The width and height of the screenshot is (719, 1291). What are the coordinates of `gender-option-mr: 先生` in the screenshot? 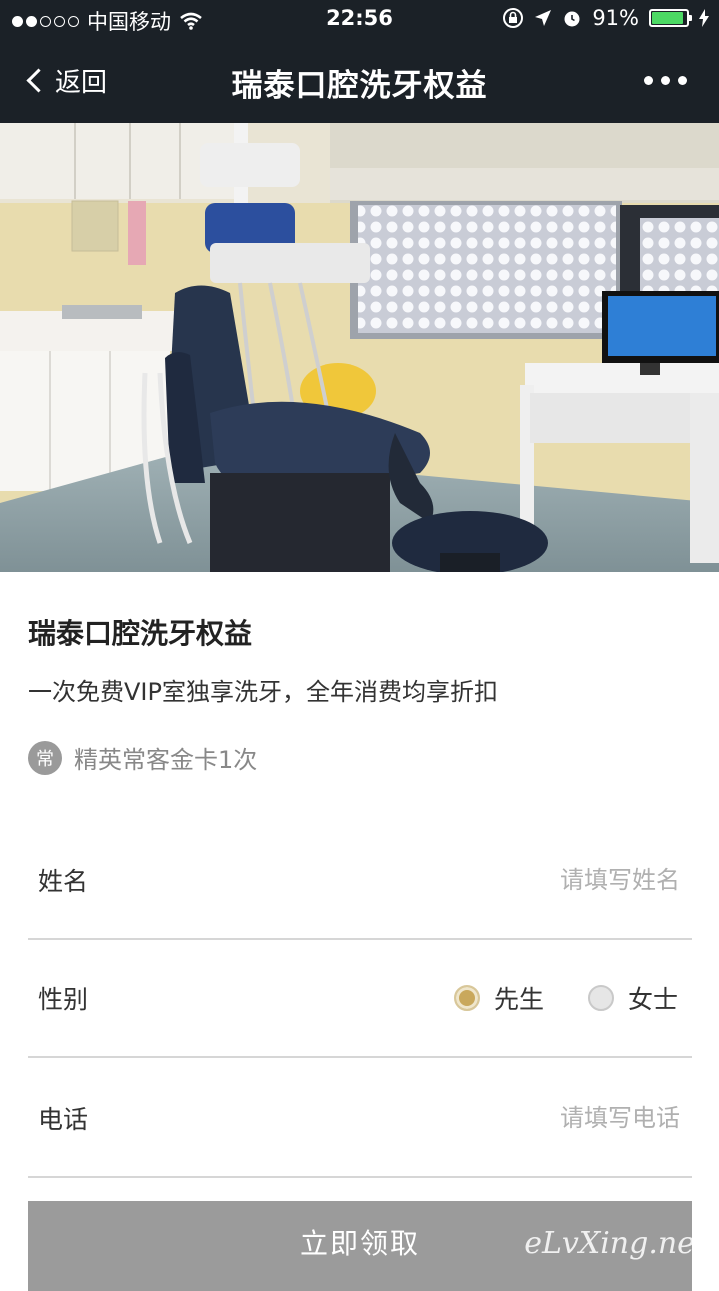 It's located at (498, 998).